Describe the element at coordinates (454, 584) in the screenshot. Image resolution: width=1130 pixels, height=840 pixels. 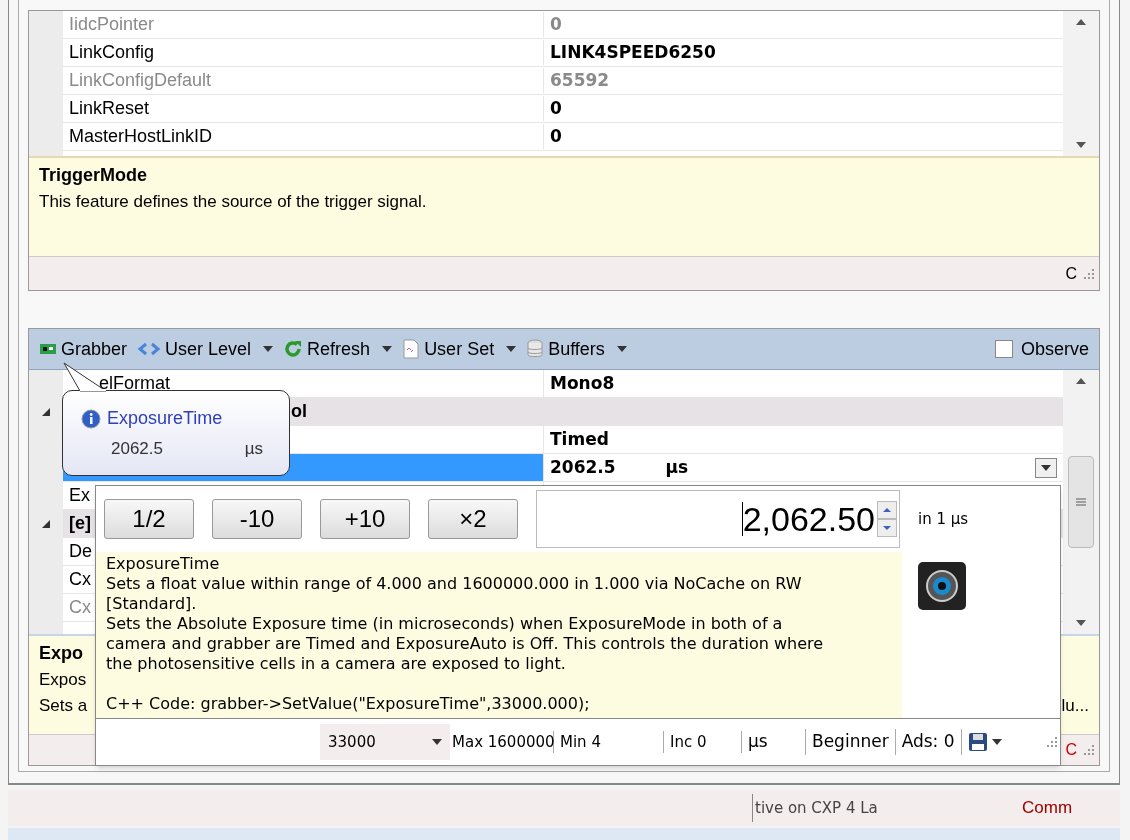
I see `help-text: Sets a float value within range of 4.000 and 1600000.000 in 1.000 via NoCache on RW` at that location.